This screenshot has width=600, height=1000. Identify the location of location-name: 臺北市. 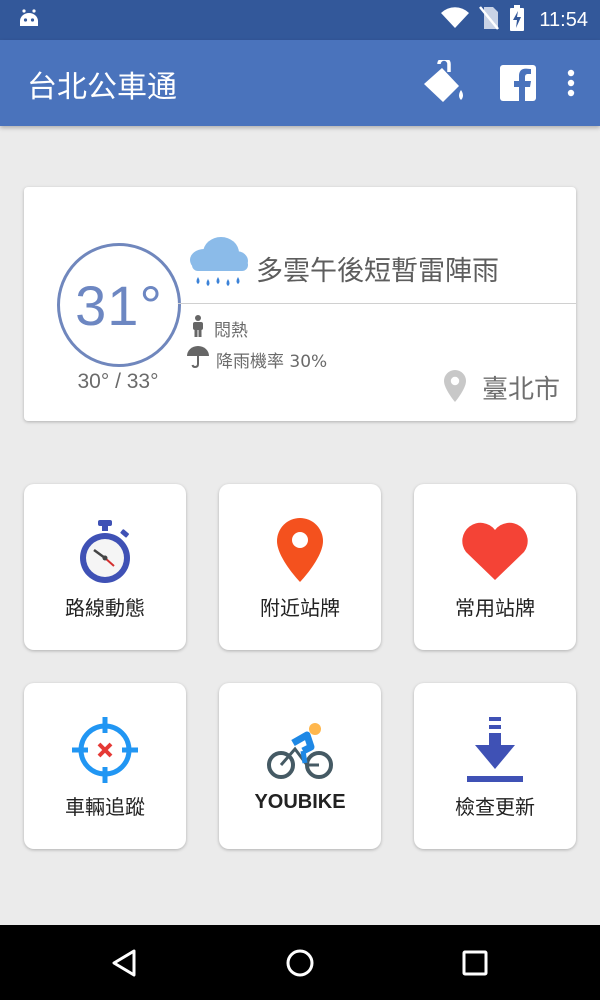
(520, 390).